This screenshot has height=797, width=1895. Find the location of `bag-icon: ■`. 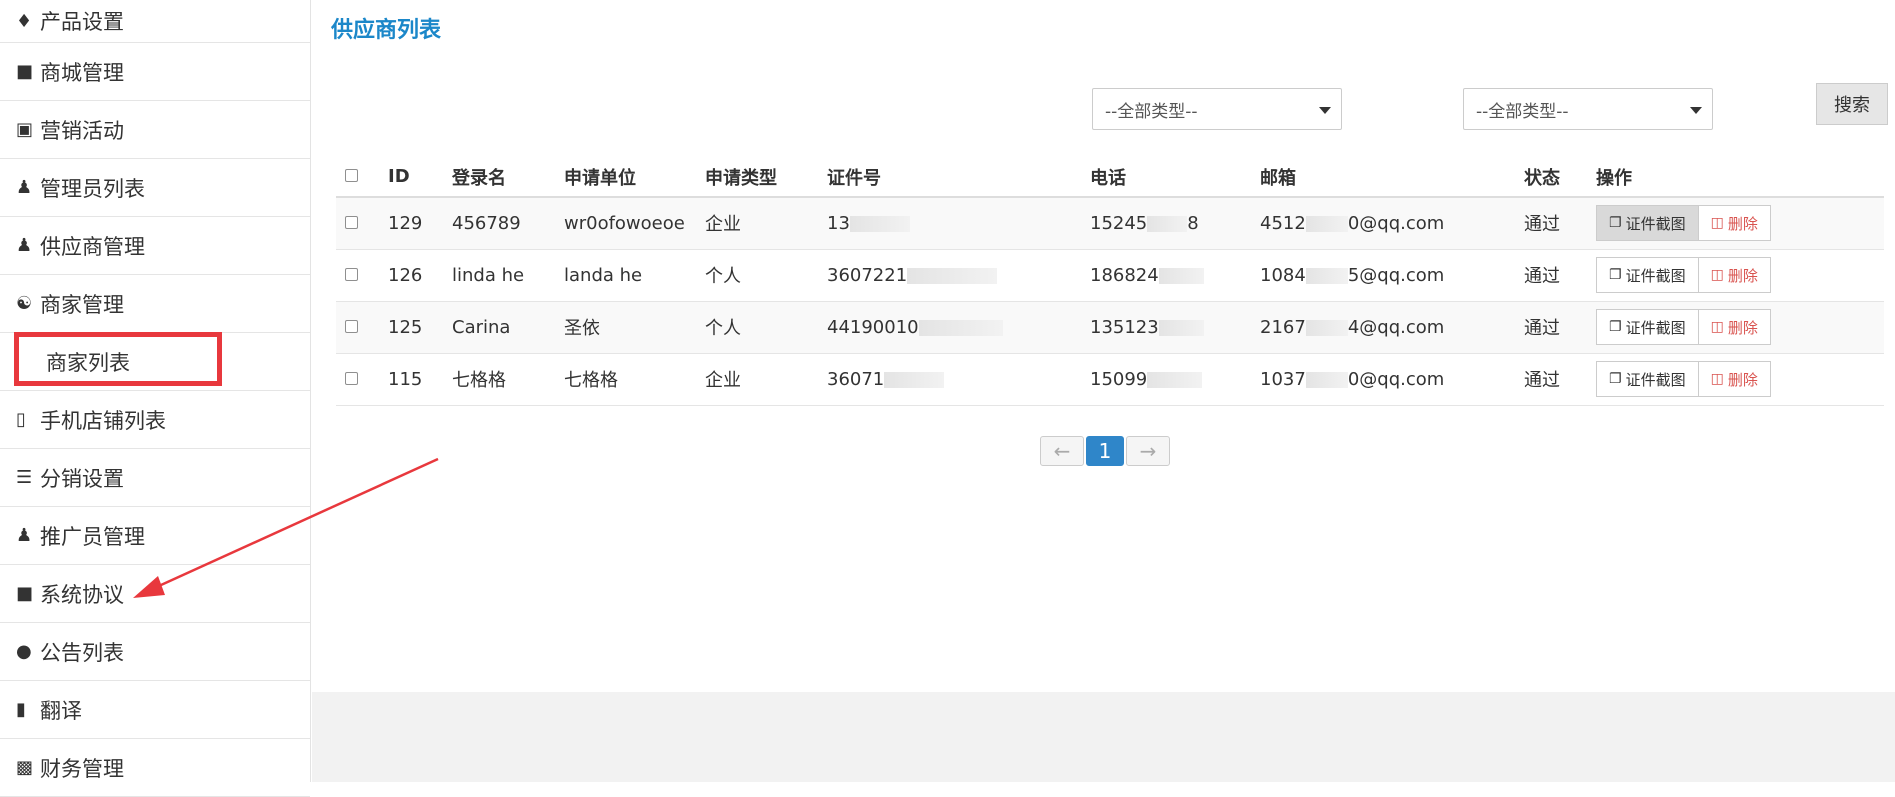

bag-icon: ■ is located at coordinates (25, 71).